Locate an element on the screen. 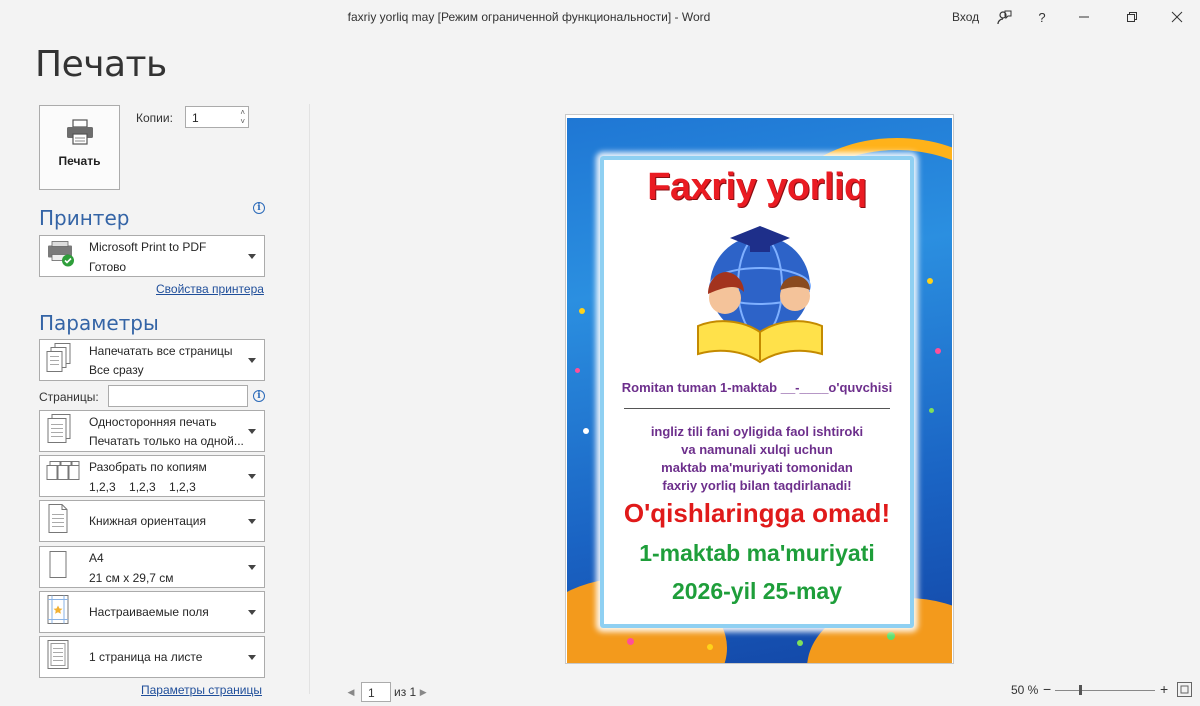 The image size is (1200, 706). orientation-dropdown: Книжная ориентация is located at coordinates (152, 521).